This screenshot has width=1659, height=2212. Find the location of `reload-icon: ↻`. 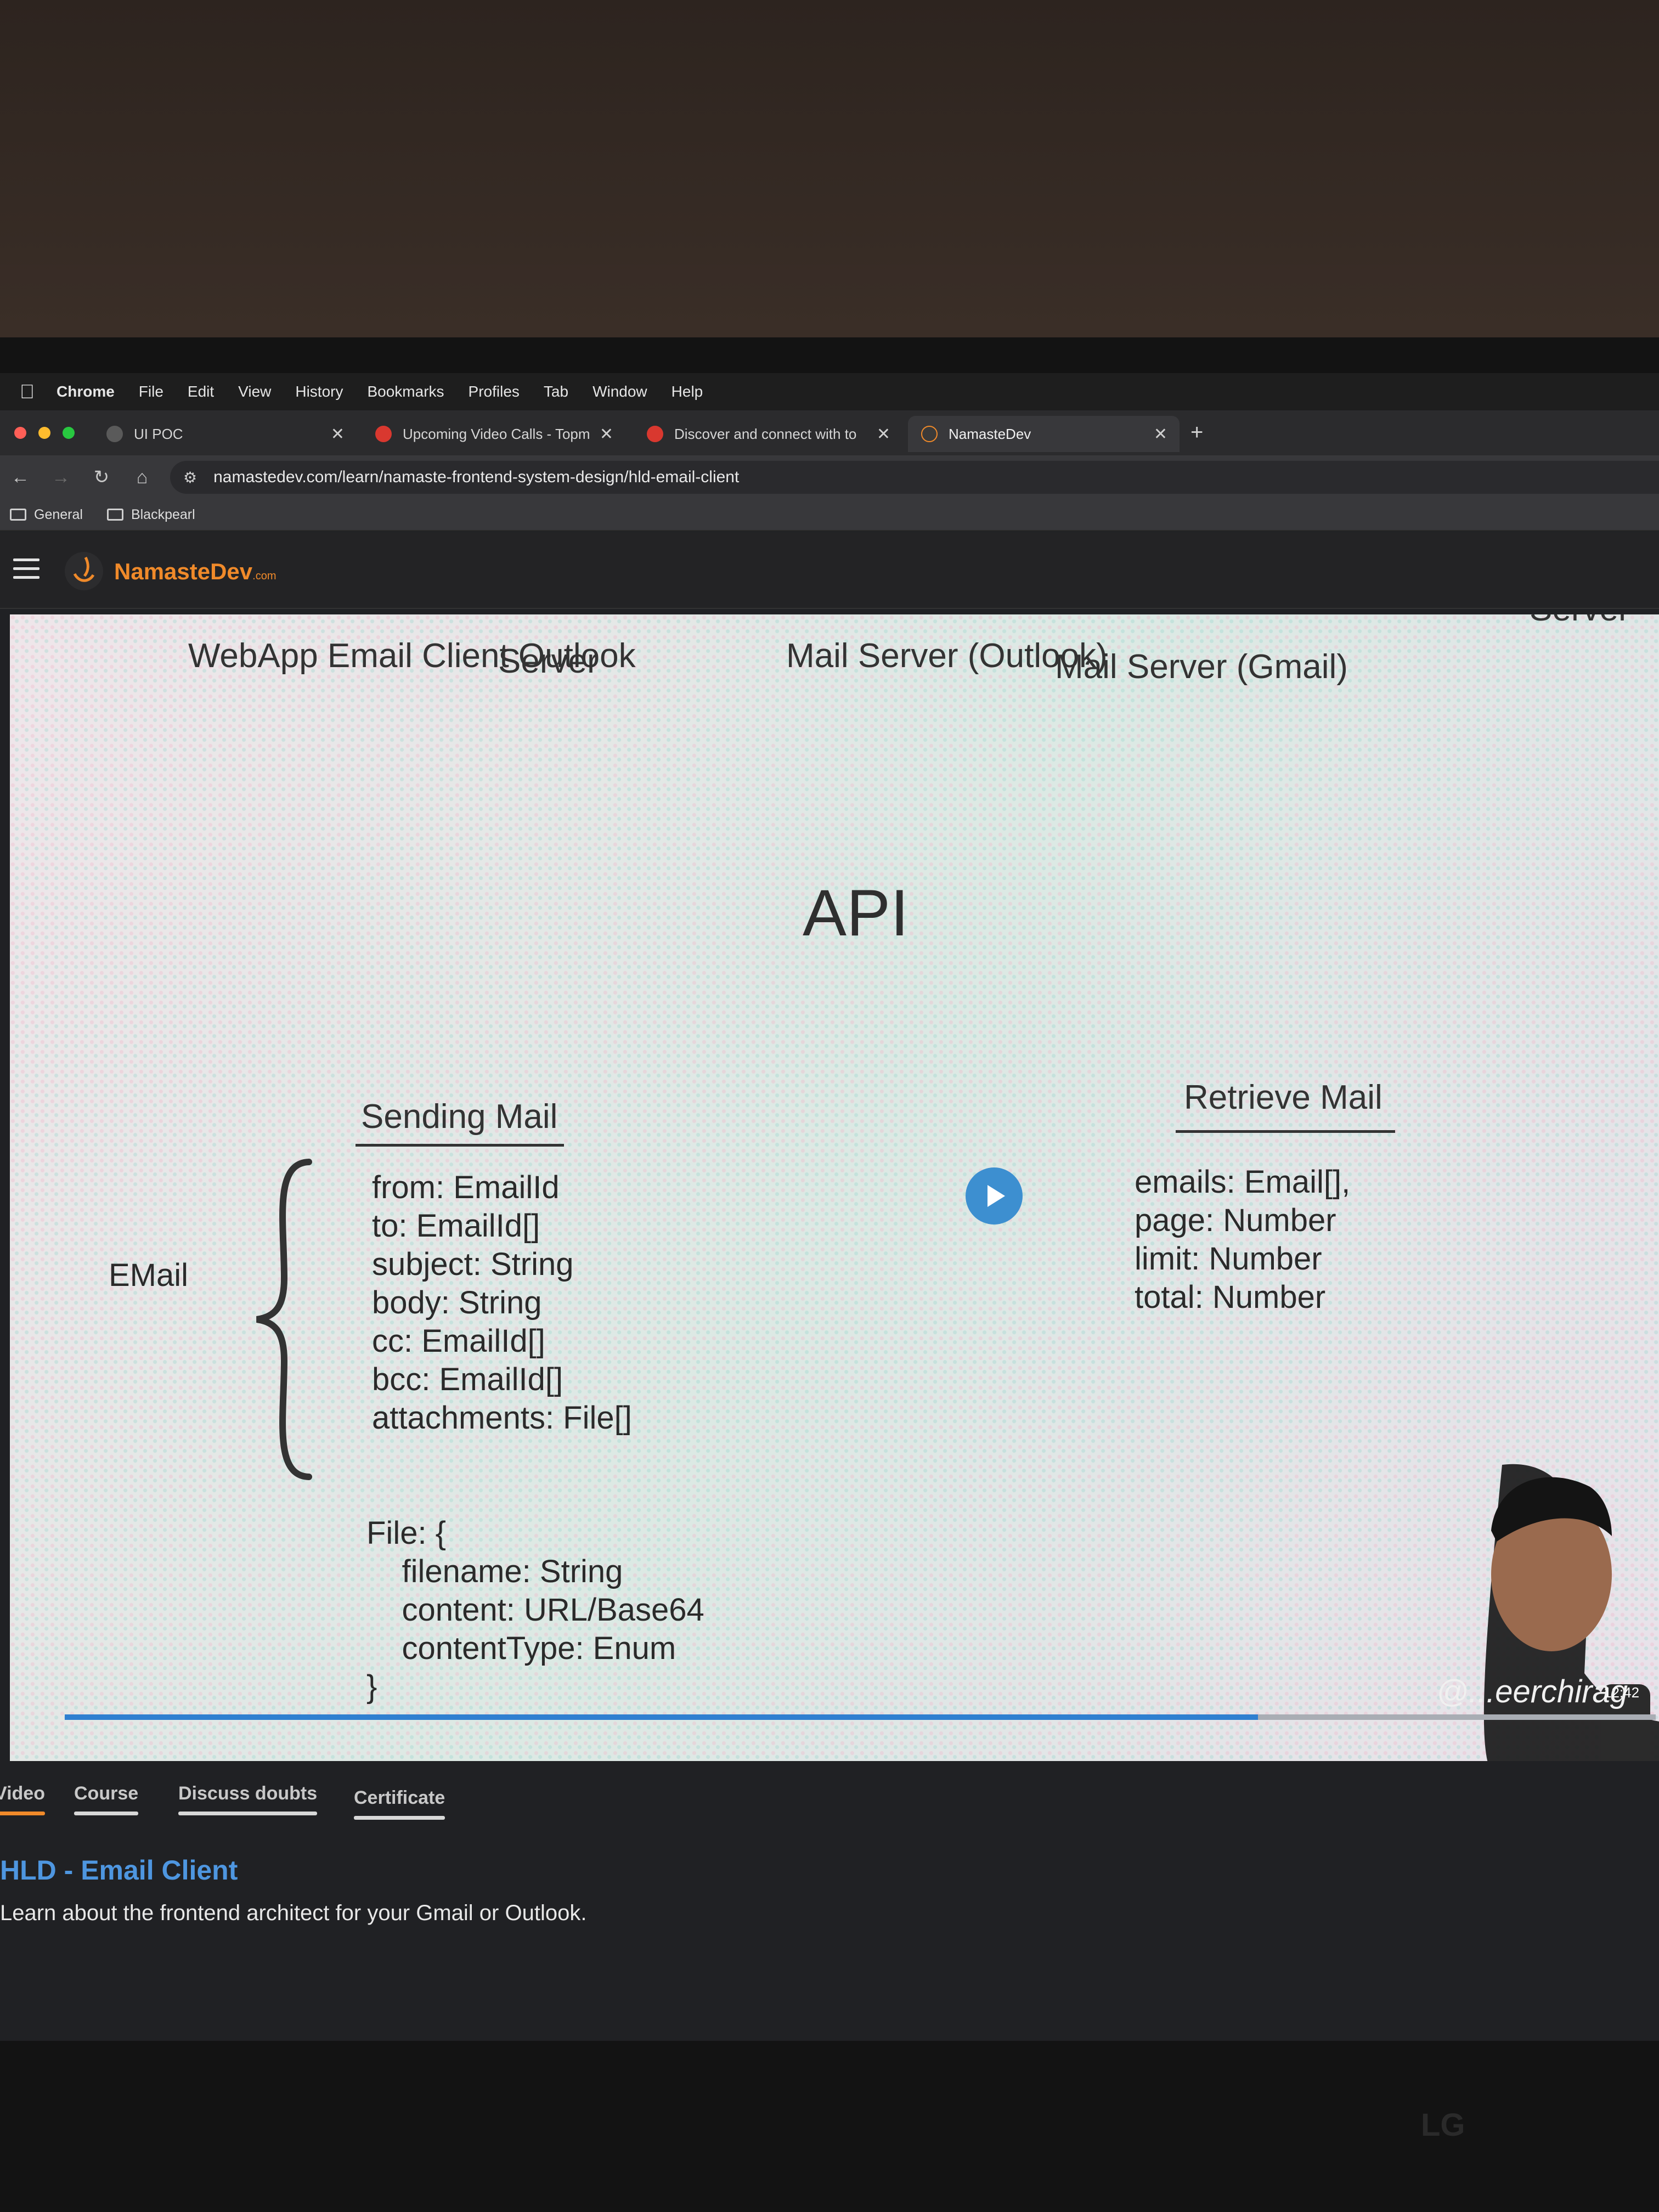

reload-icon: ↻ is located at coordinates (102, 477).